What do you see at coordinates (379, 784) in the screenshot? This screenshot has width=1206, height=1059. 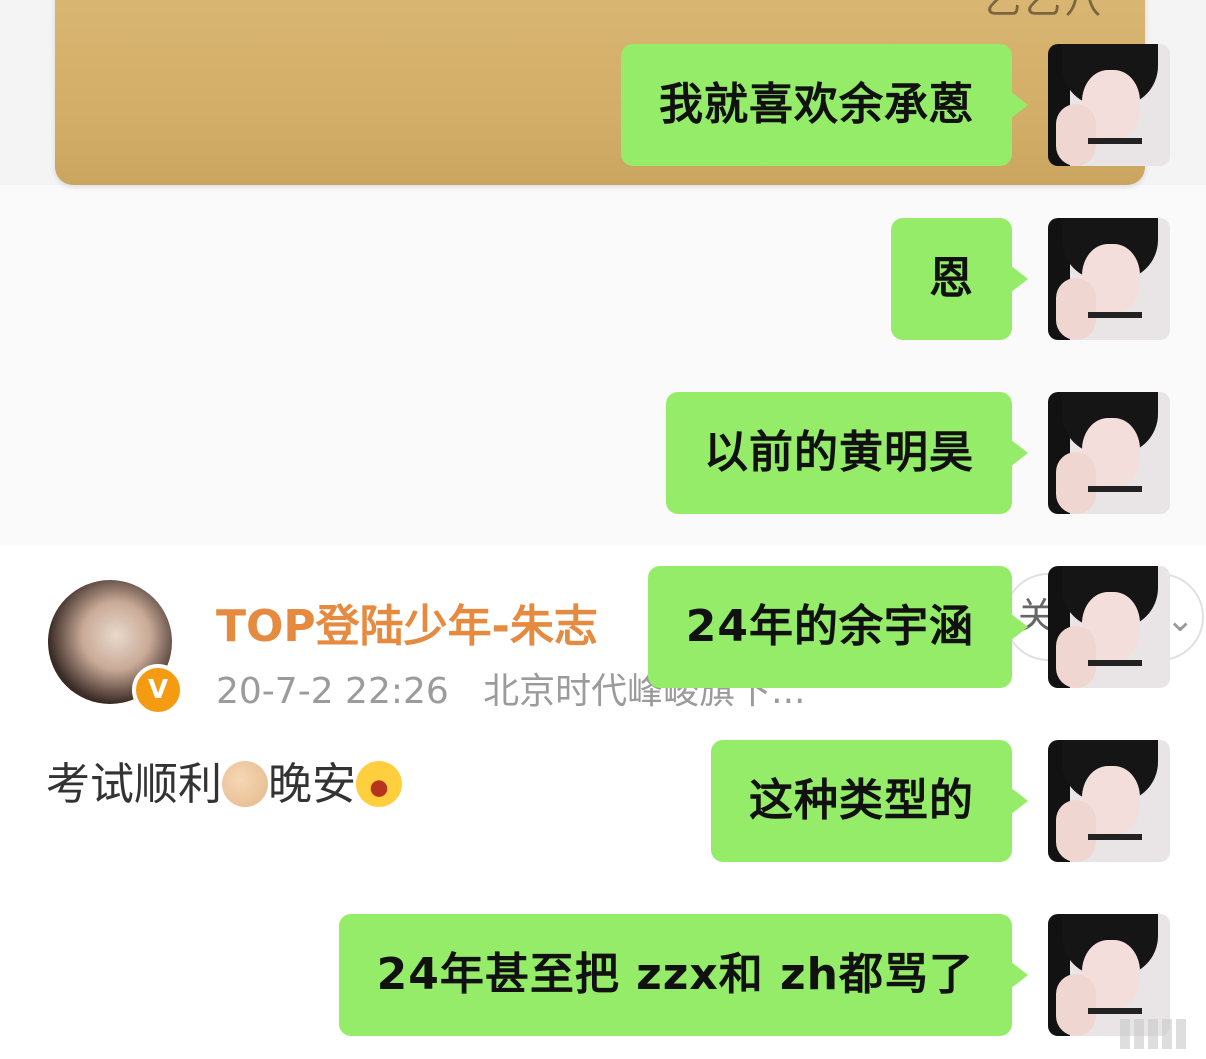 I see `yawning-face-icon` at bounding box center [379, 784].